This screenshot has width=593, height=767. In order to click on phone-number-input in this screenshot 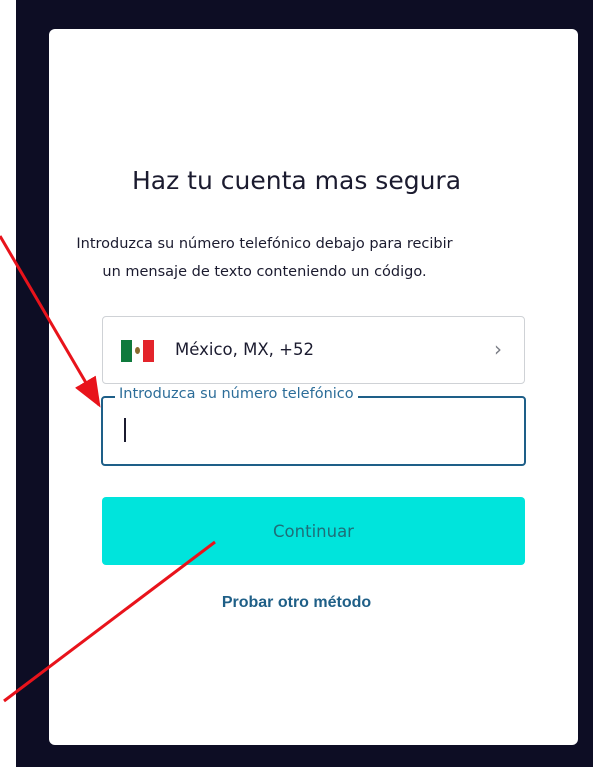, I will do `click(313, 432)`.